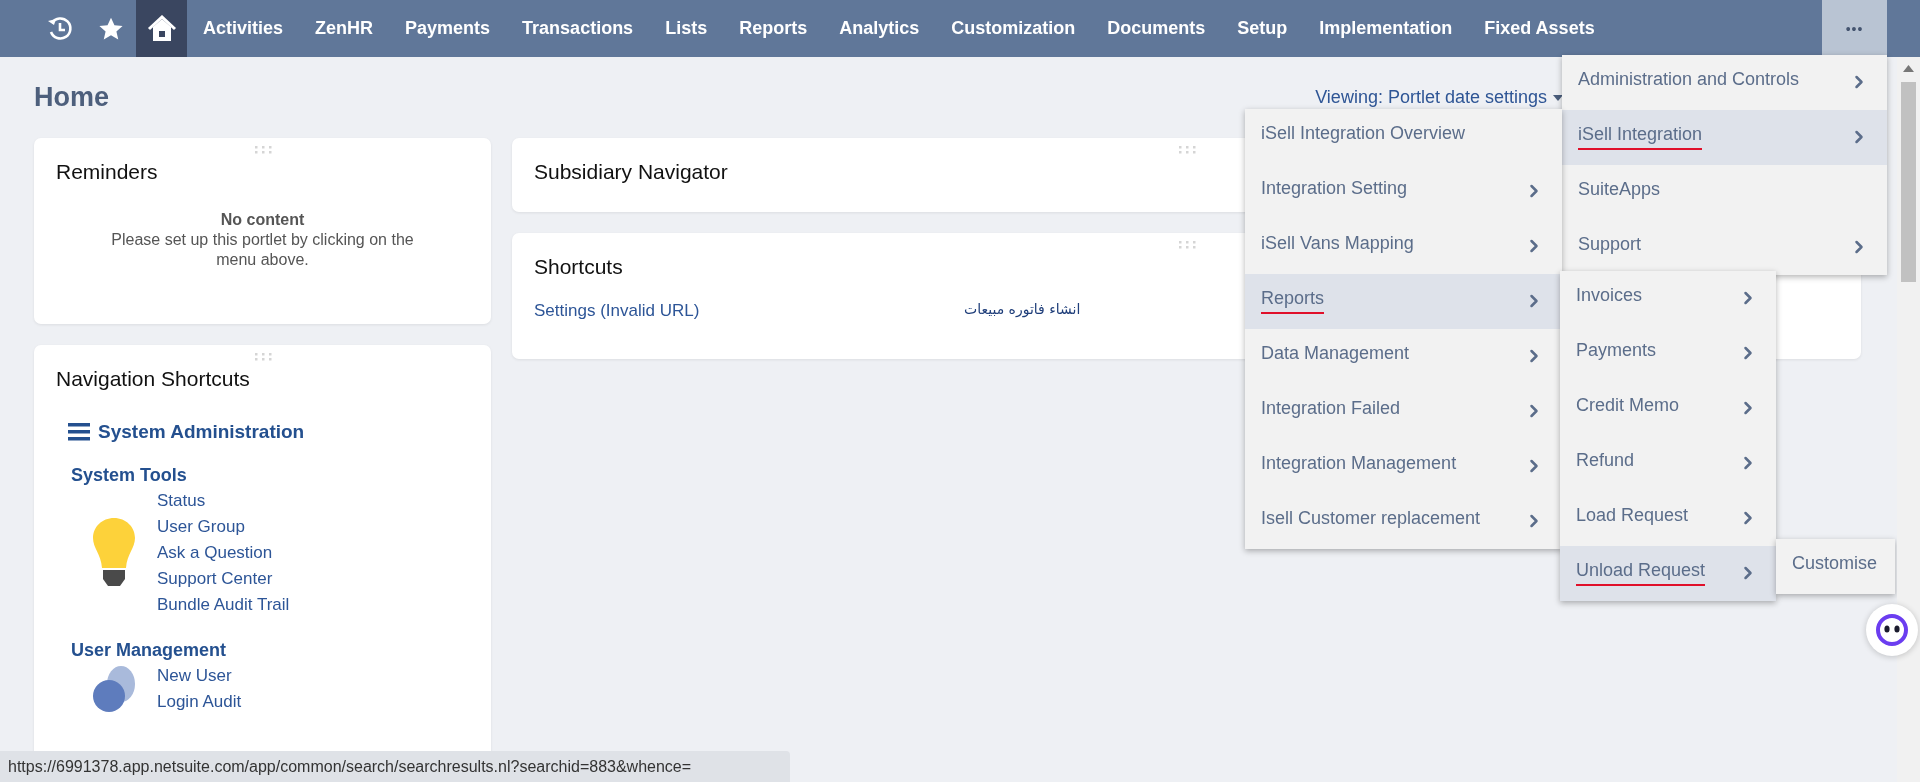 This screenshot has width=1920, height=782. Describe the element at coordinates (1854, 28) in the screenshot. I see `more-button: •••` at that location.